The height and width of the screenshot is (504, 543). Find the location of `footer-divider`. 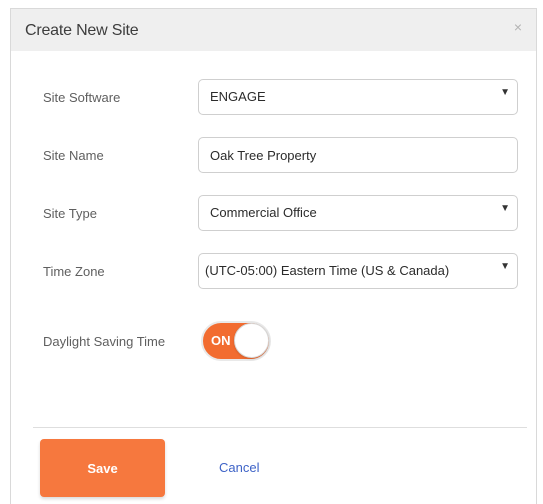

footer-divider is located at coordinates (280, 427).